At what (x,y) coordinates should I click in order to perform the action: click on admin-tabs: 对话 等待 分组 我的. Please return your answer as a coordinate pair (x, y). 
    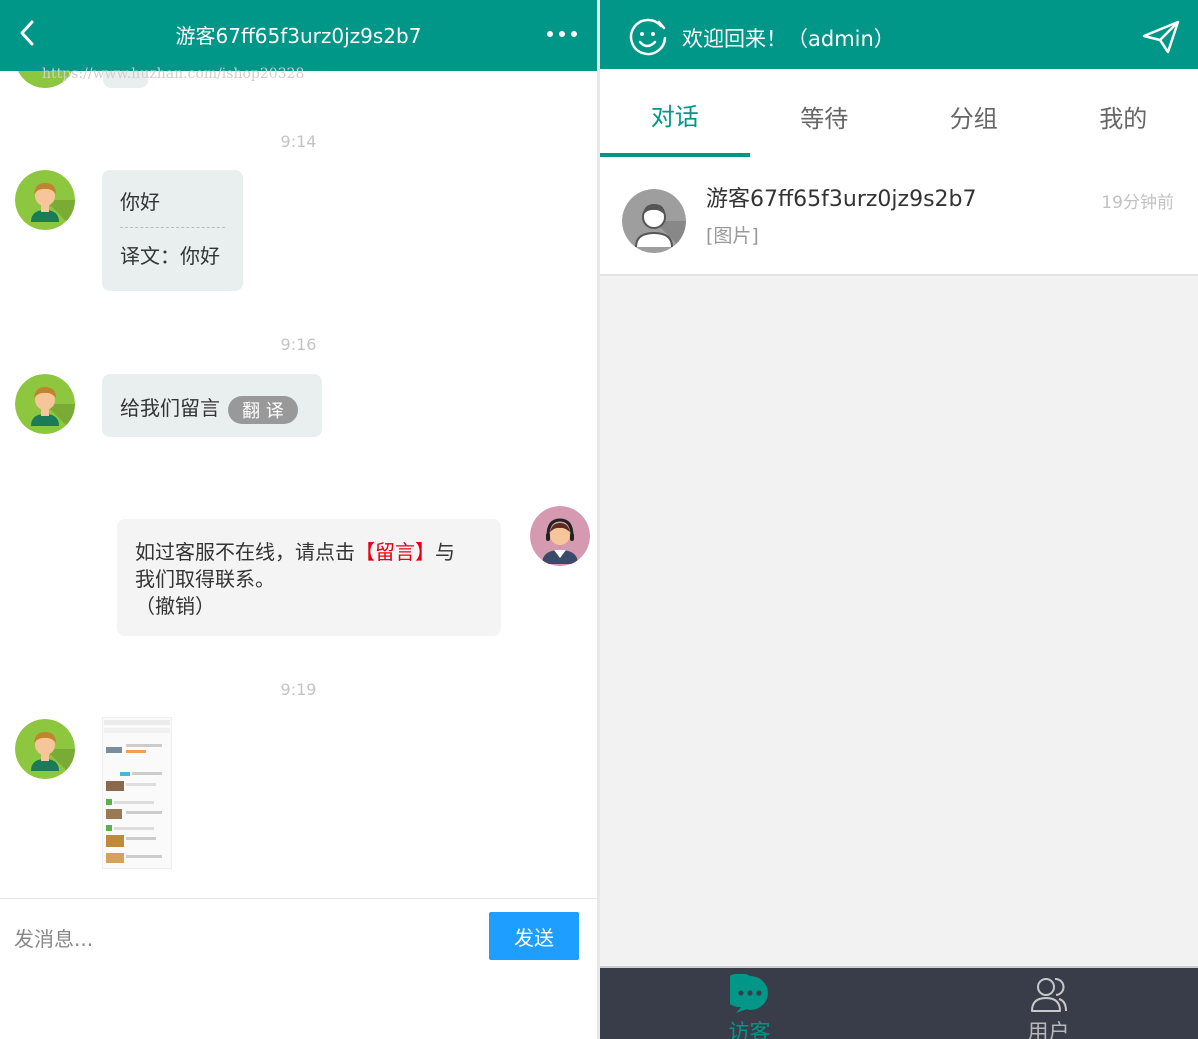
    Looking at the image, I should click on (899, 113).